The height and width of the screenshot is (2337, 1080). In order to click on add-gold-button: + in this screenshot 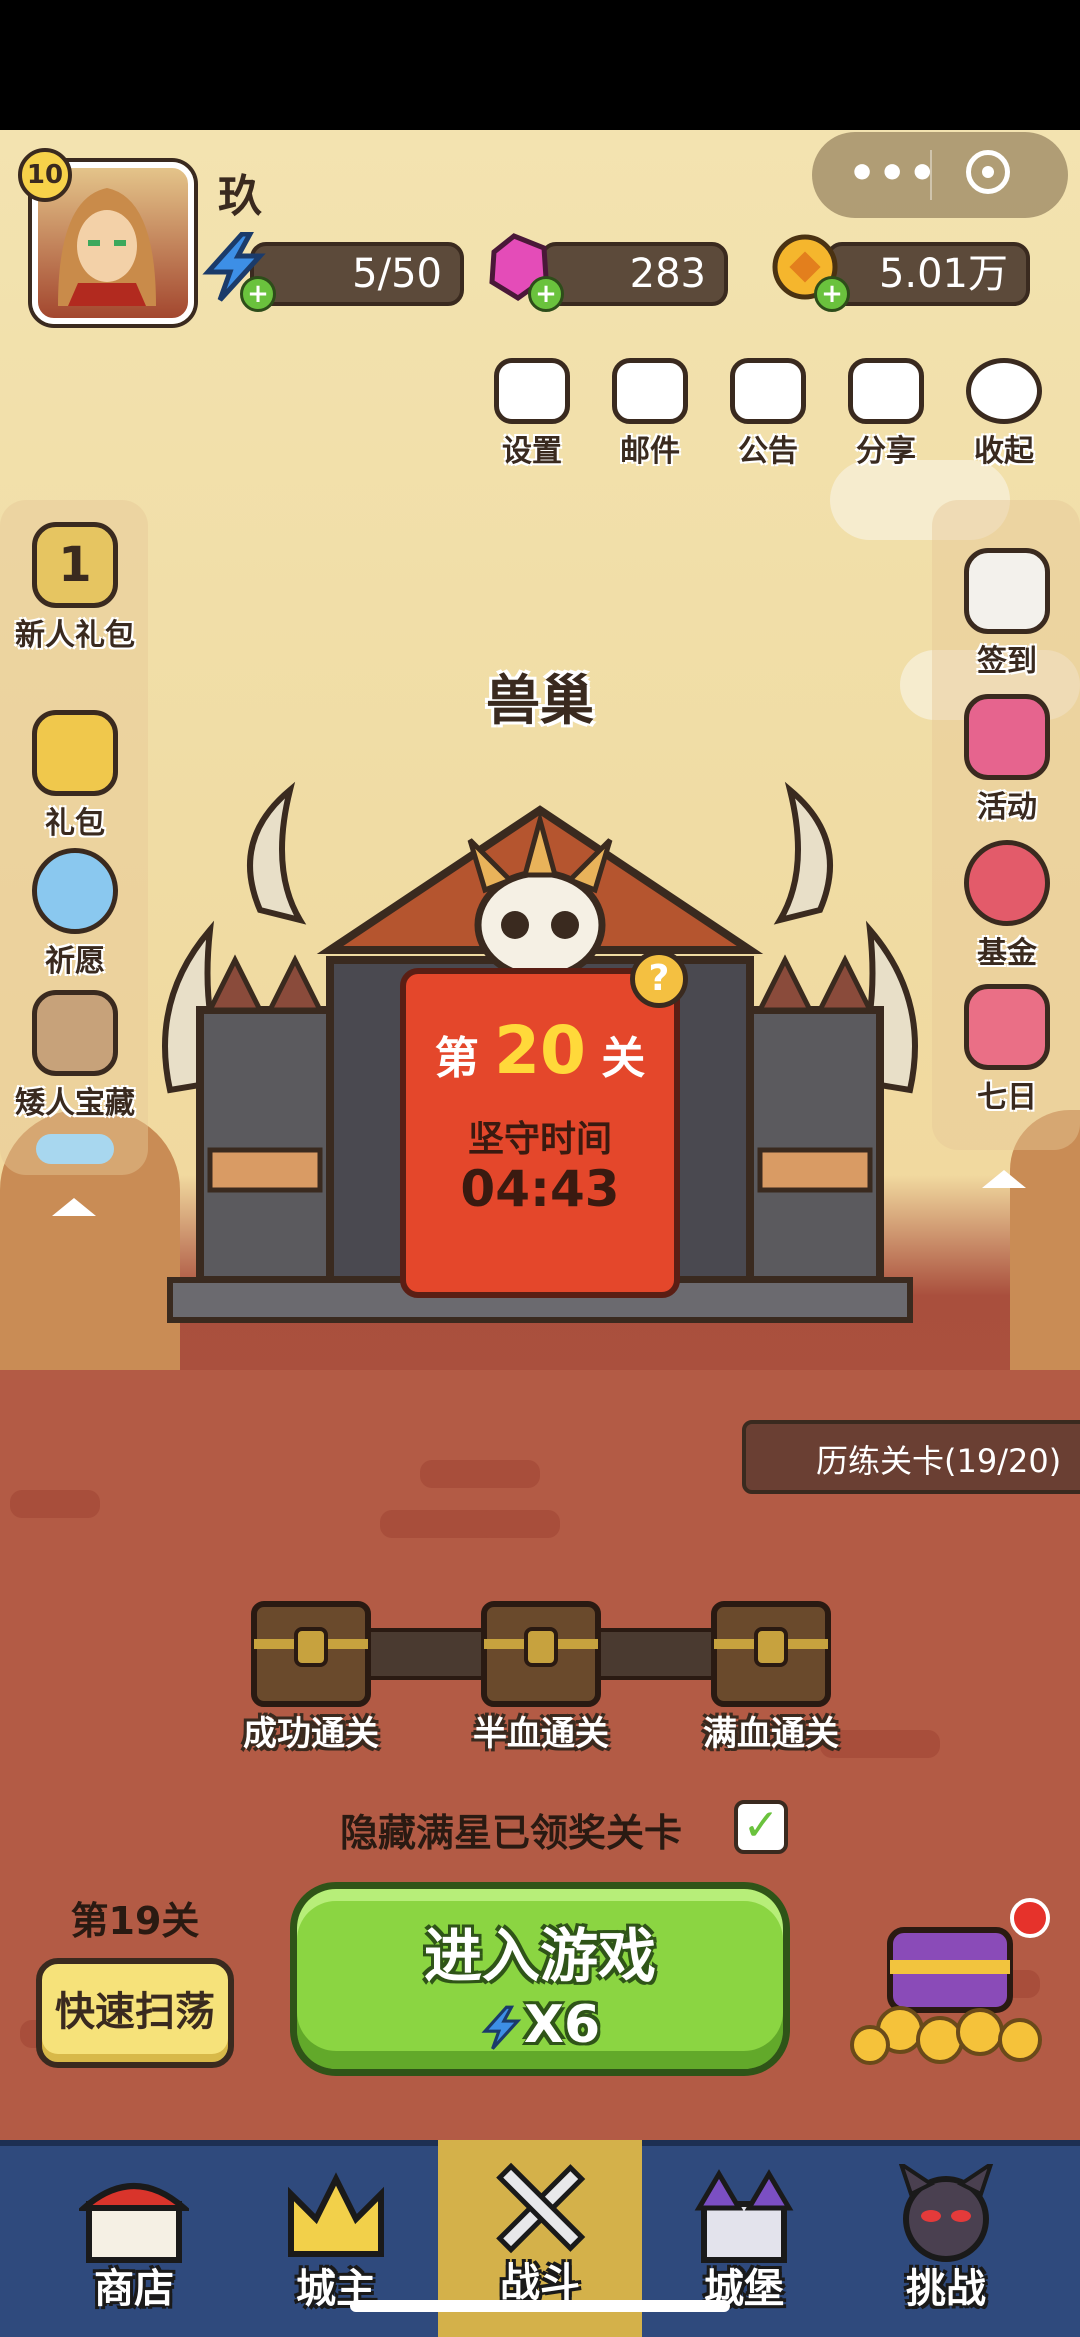, I will do `click(832, 294)`.